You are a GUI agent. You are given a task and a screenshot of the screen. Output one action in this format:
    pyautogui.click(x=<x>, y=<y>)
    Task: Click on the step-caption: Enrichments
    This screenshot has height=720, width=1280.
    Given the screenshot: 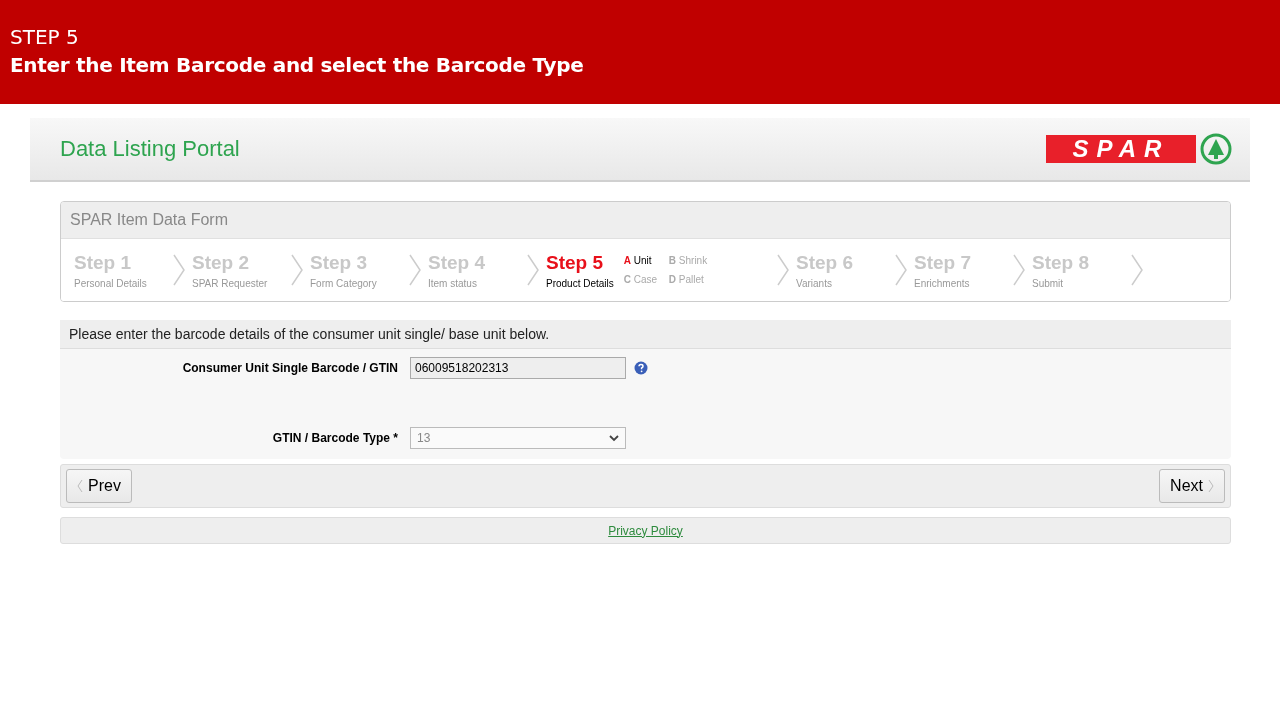 What is the action you would take?
    pyautogui.click(x=942, y=283)
    